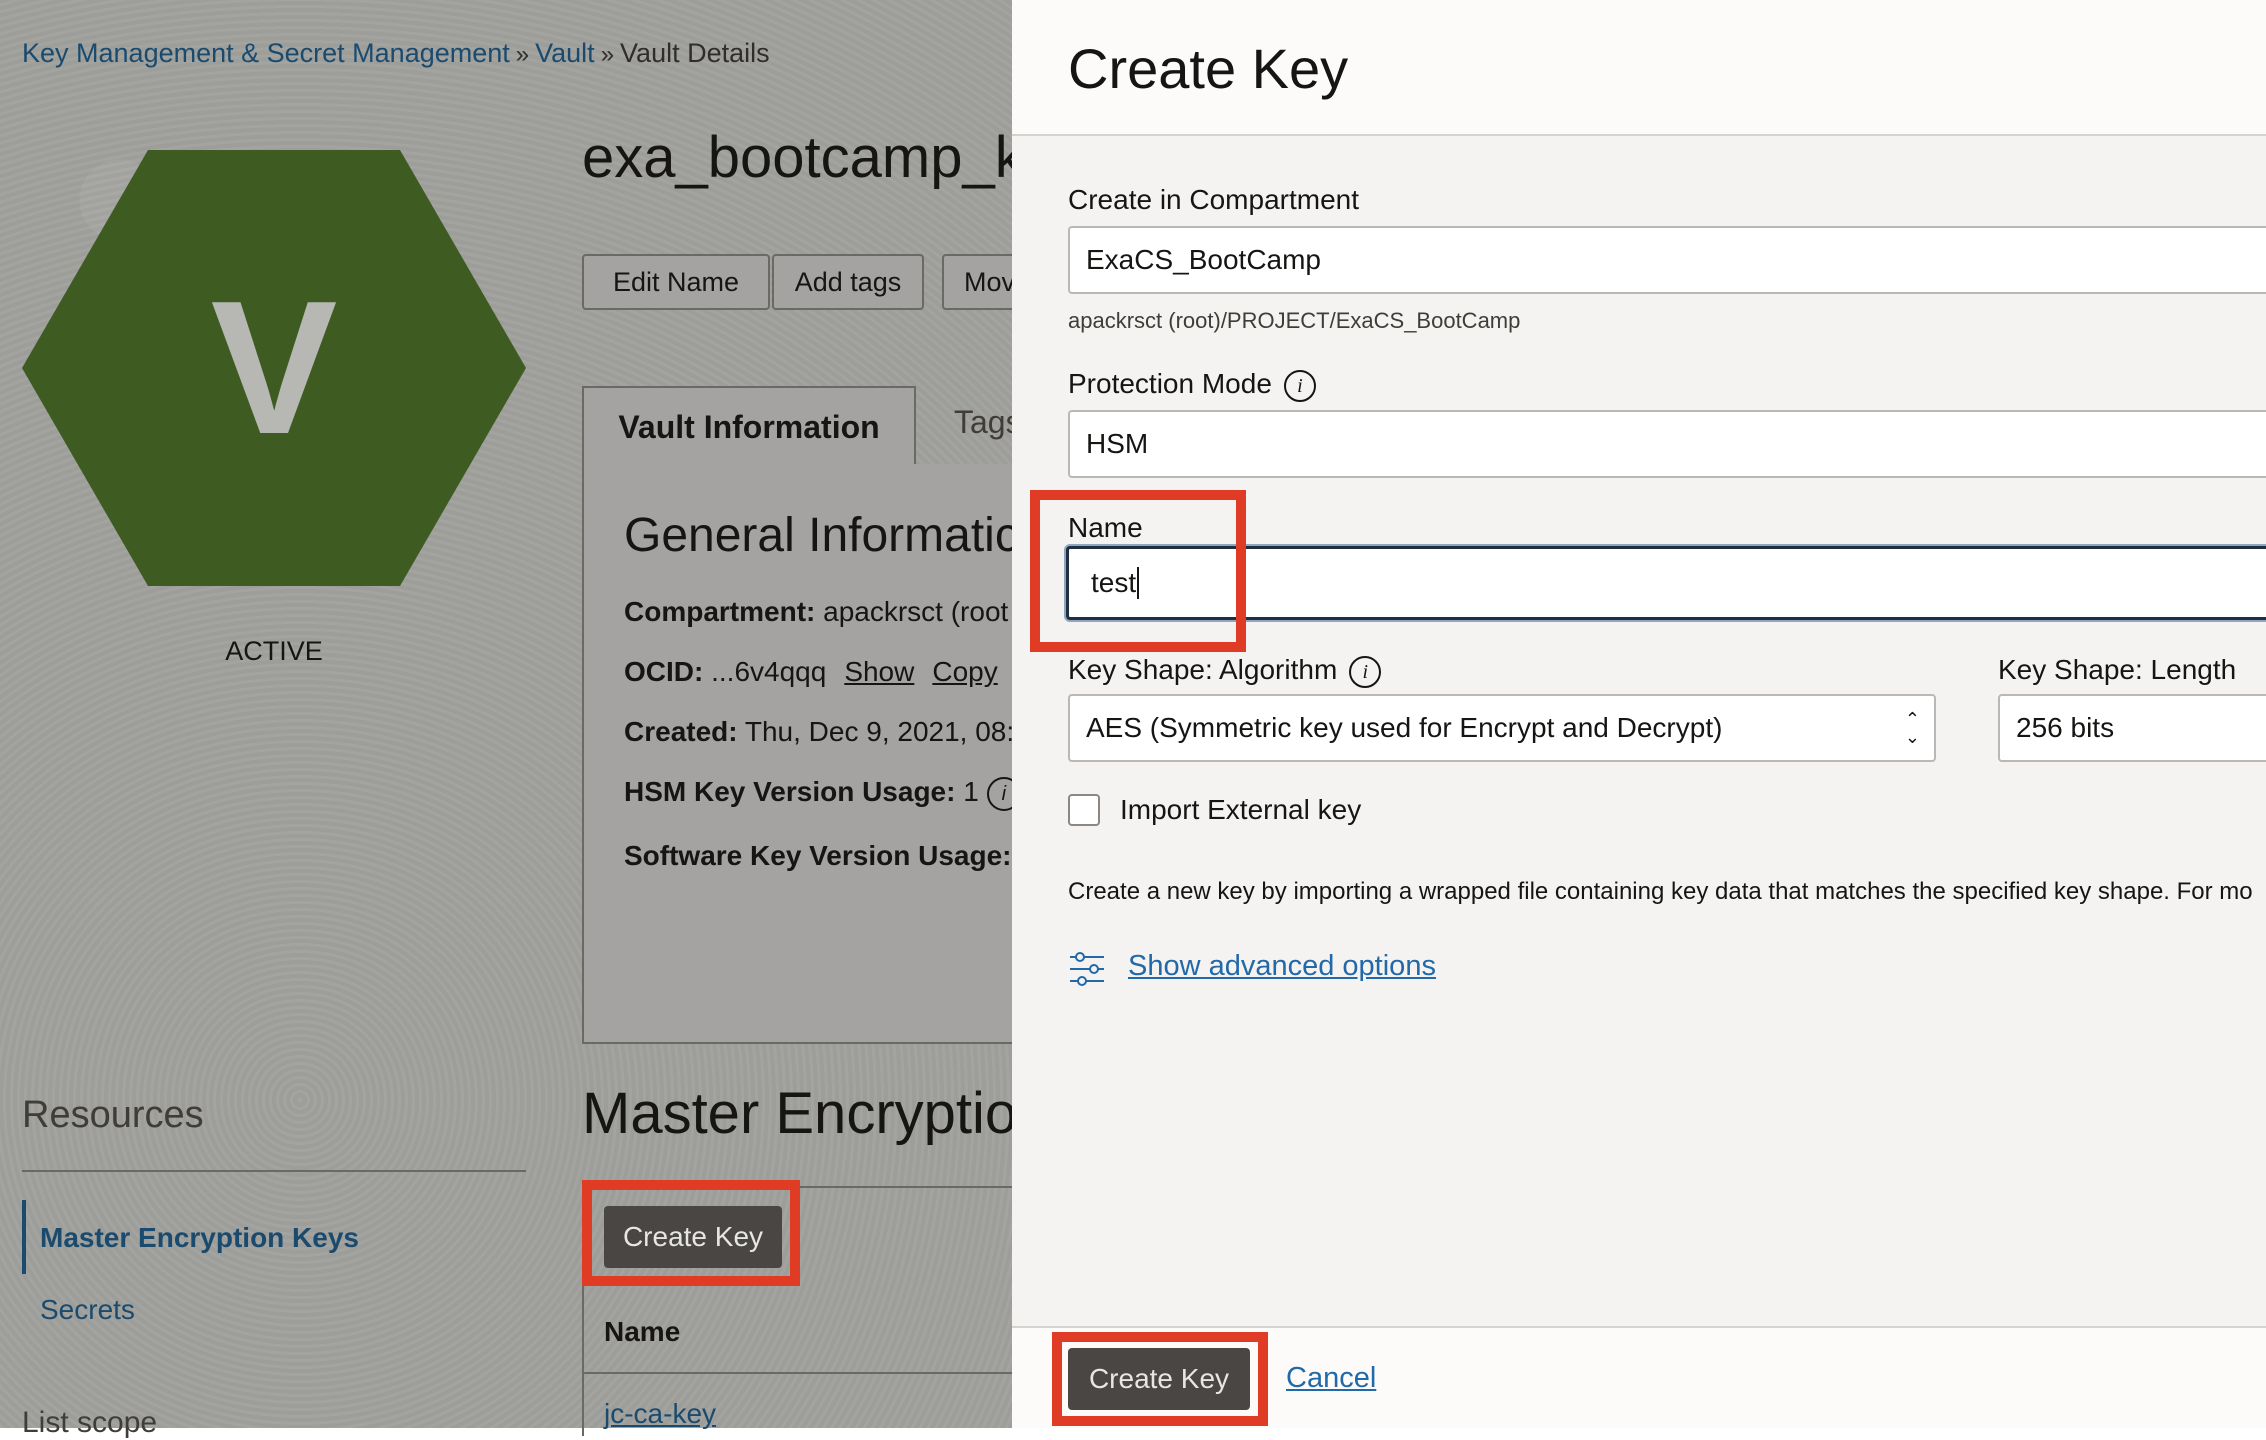  I want to click on breadcrumb-link-kms: Key Management & Secret Management, so click(266, 53).